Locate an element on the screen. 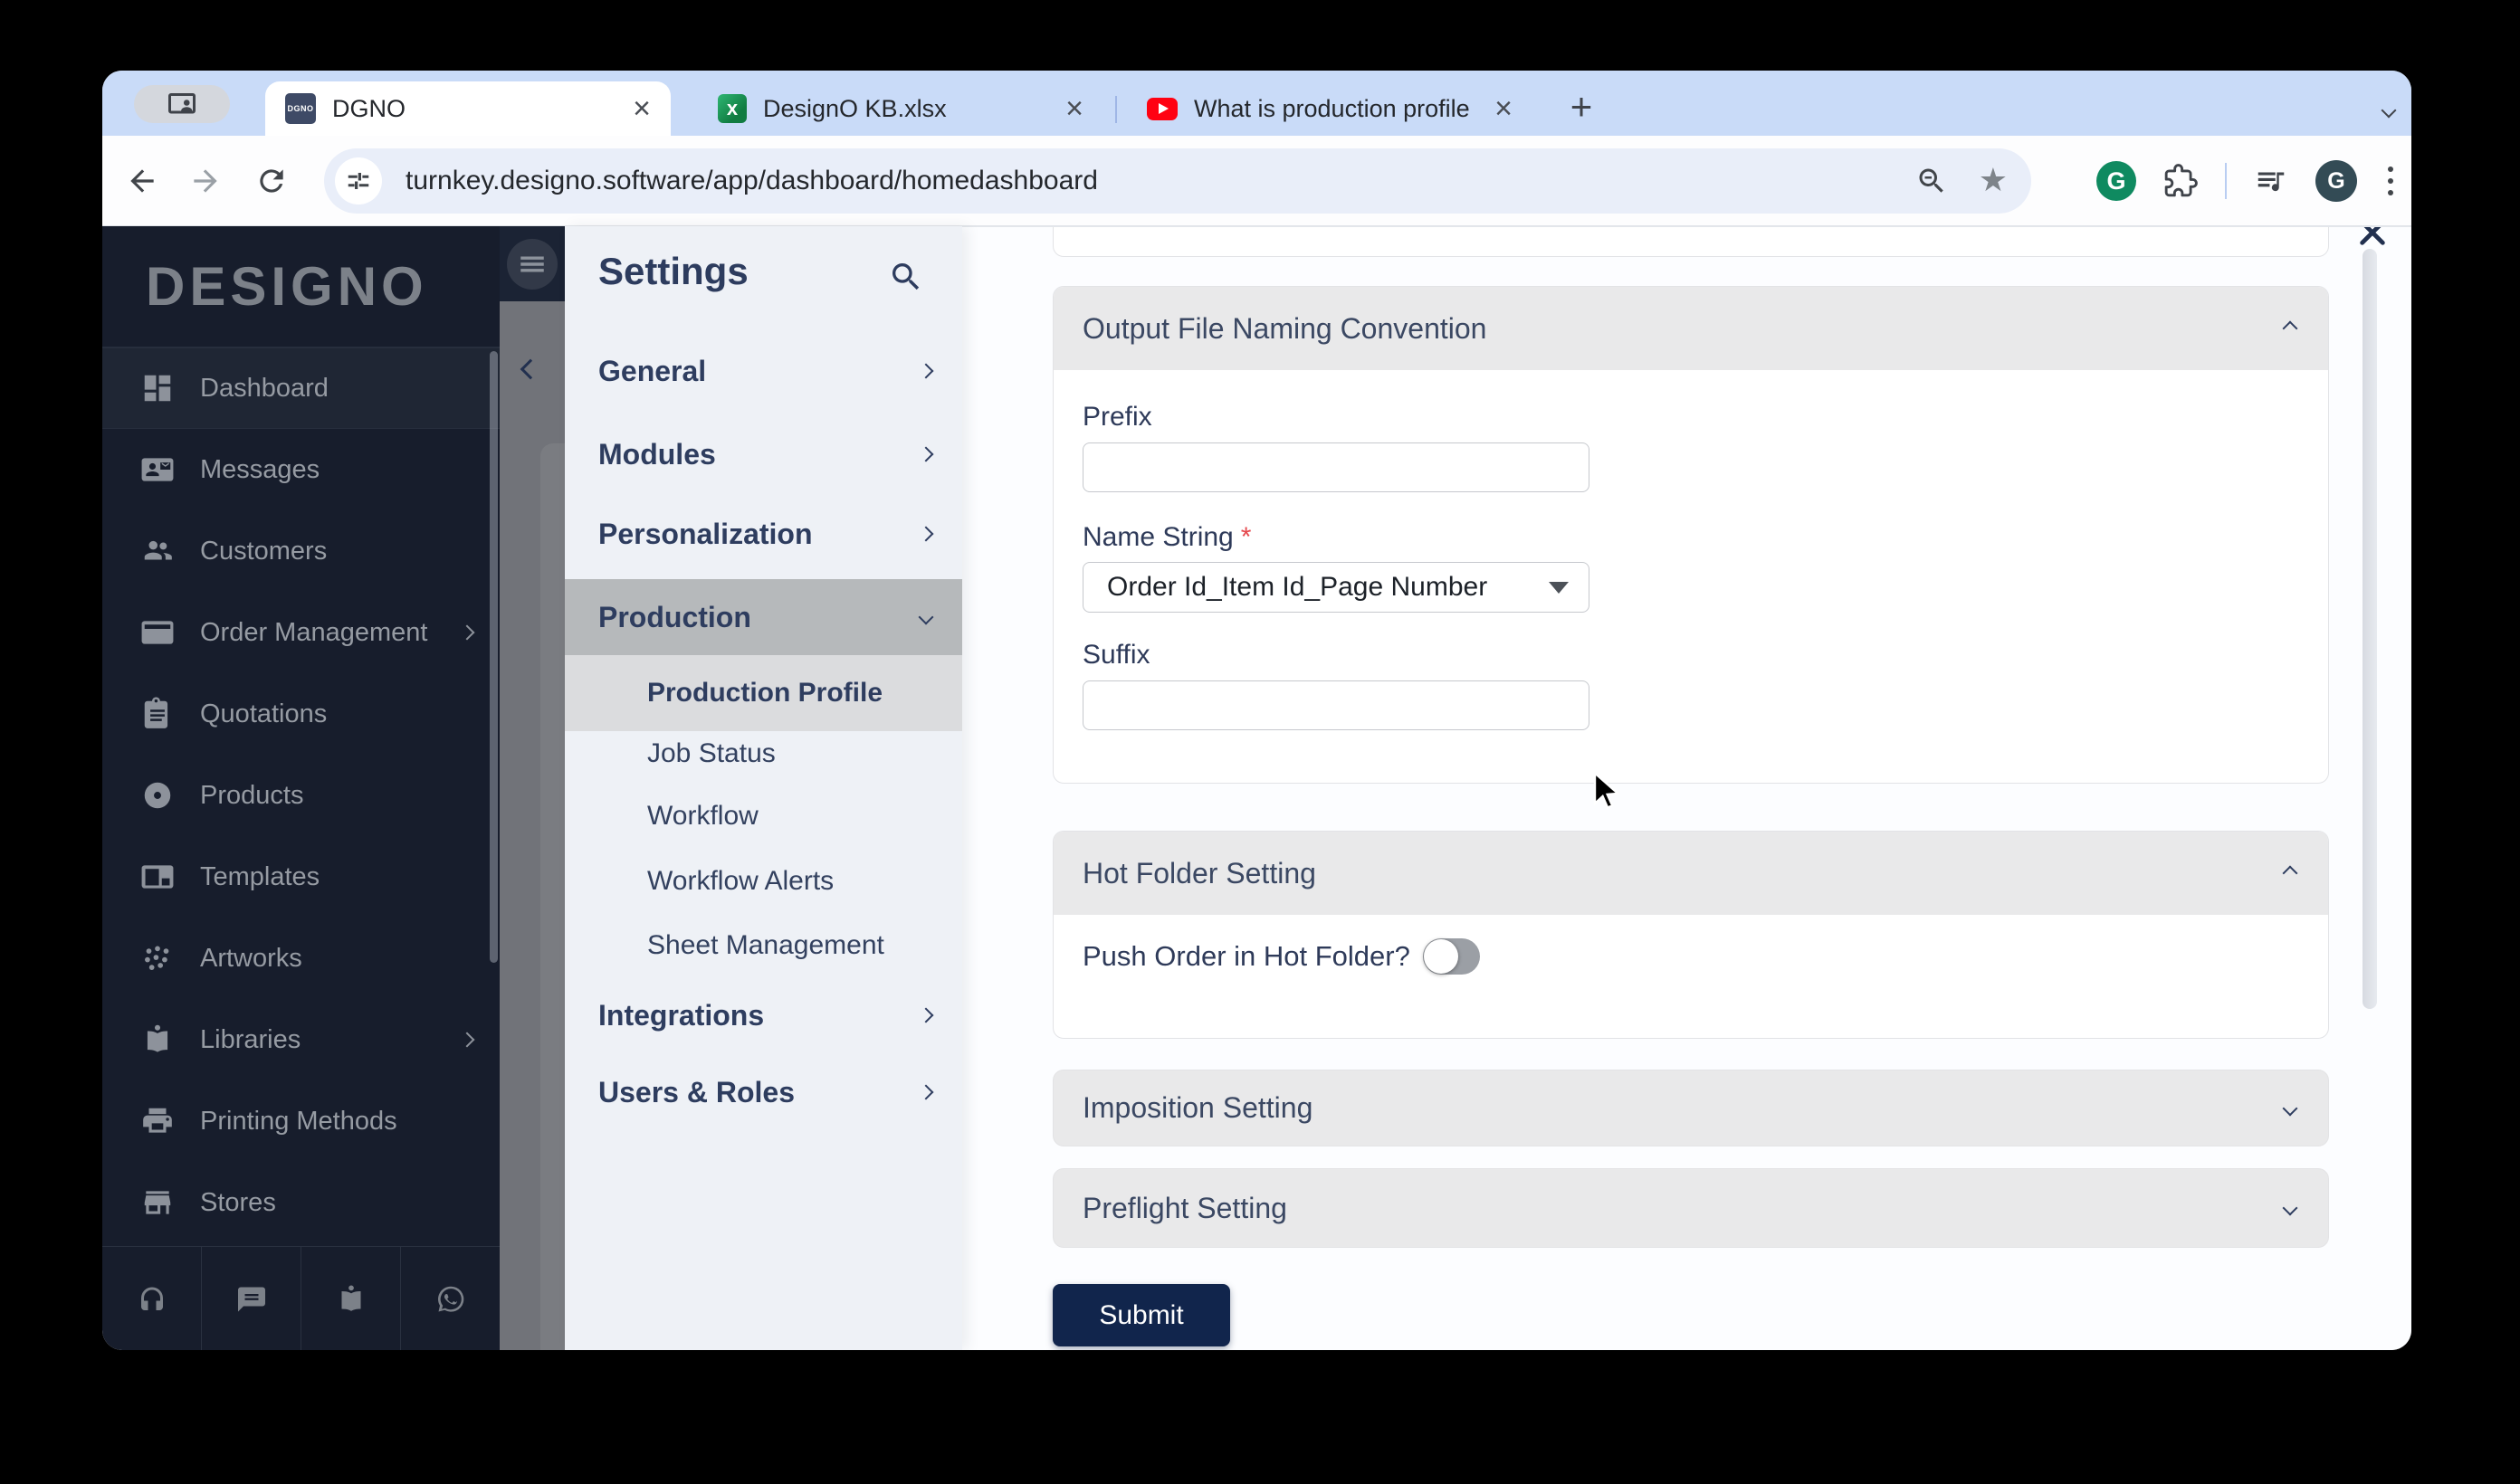  settings-item-label: Integrations is located at coordinates (681, 1015).